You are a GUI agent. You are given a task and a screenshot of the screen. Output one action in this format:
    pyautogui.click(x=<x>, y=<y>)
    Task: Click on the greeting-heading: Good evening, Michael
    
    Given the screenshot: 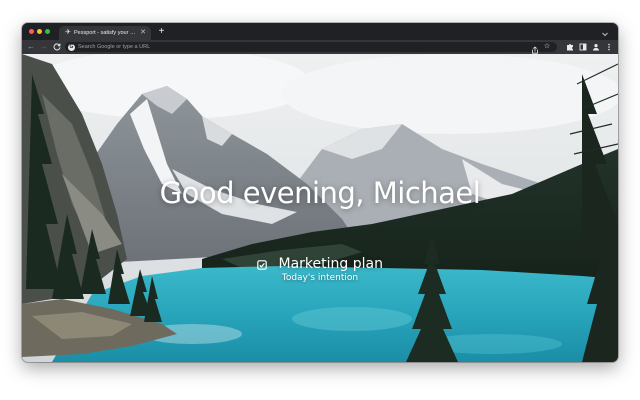 What is the action you would take?
    pyautogui.click(x=320, y=193)
    